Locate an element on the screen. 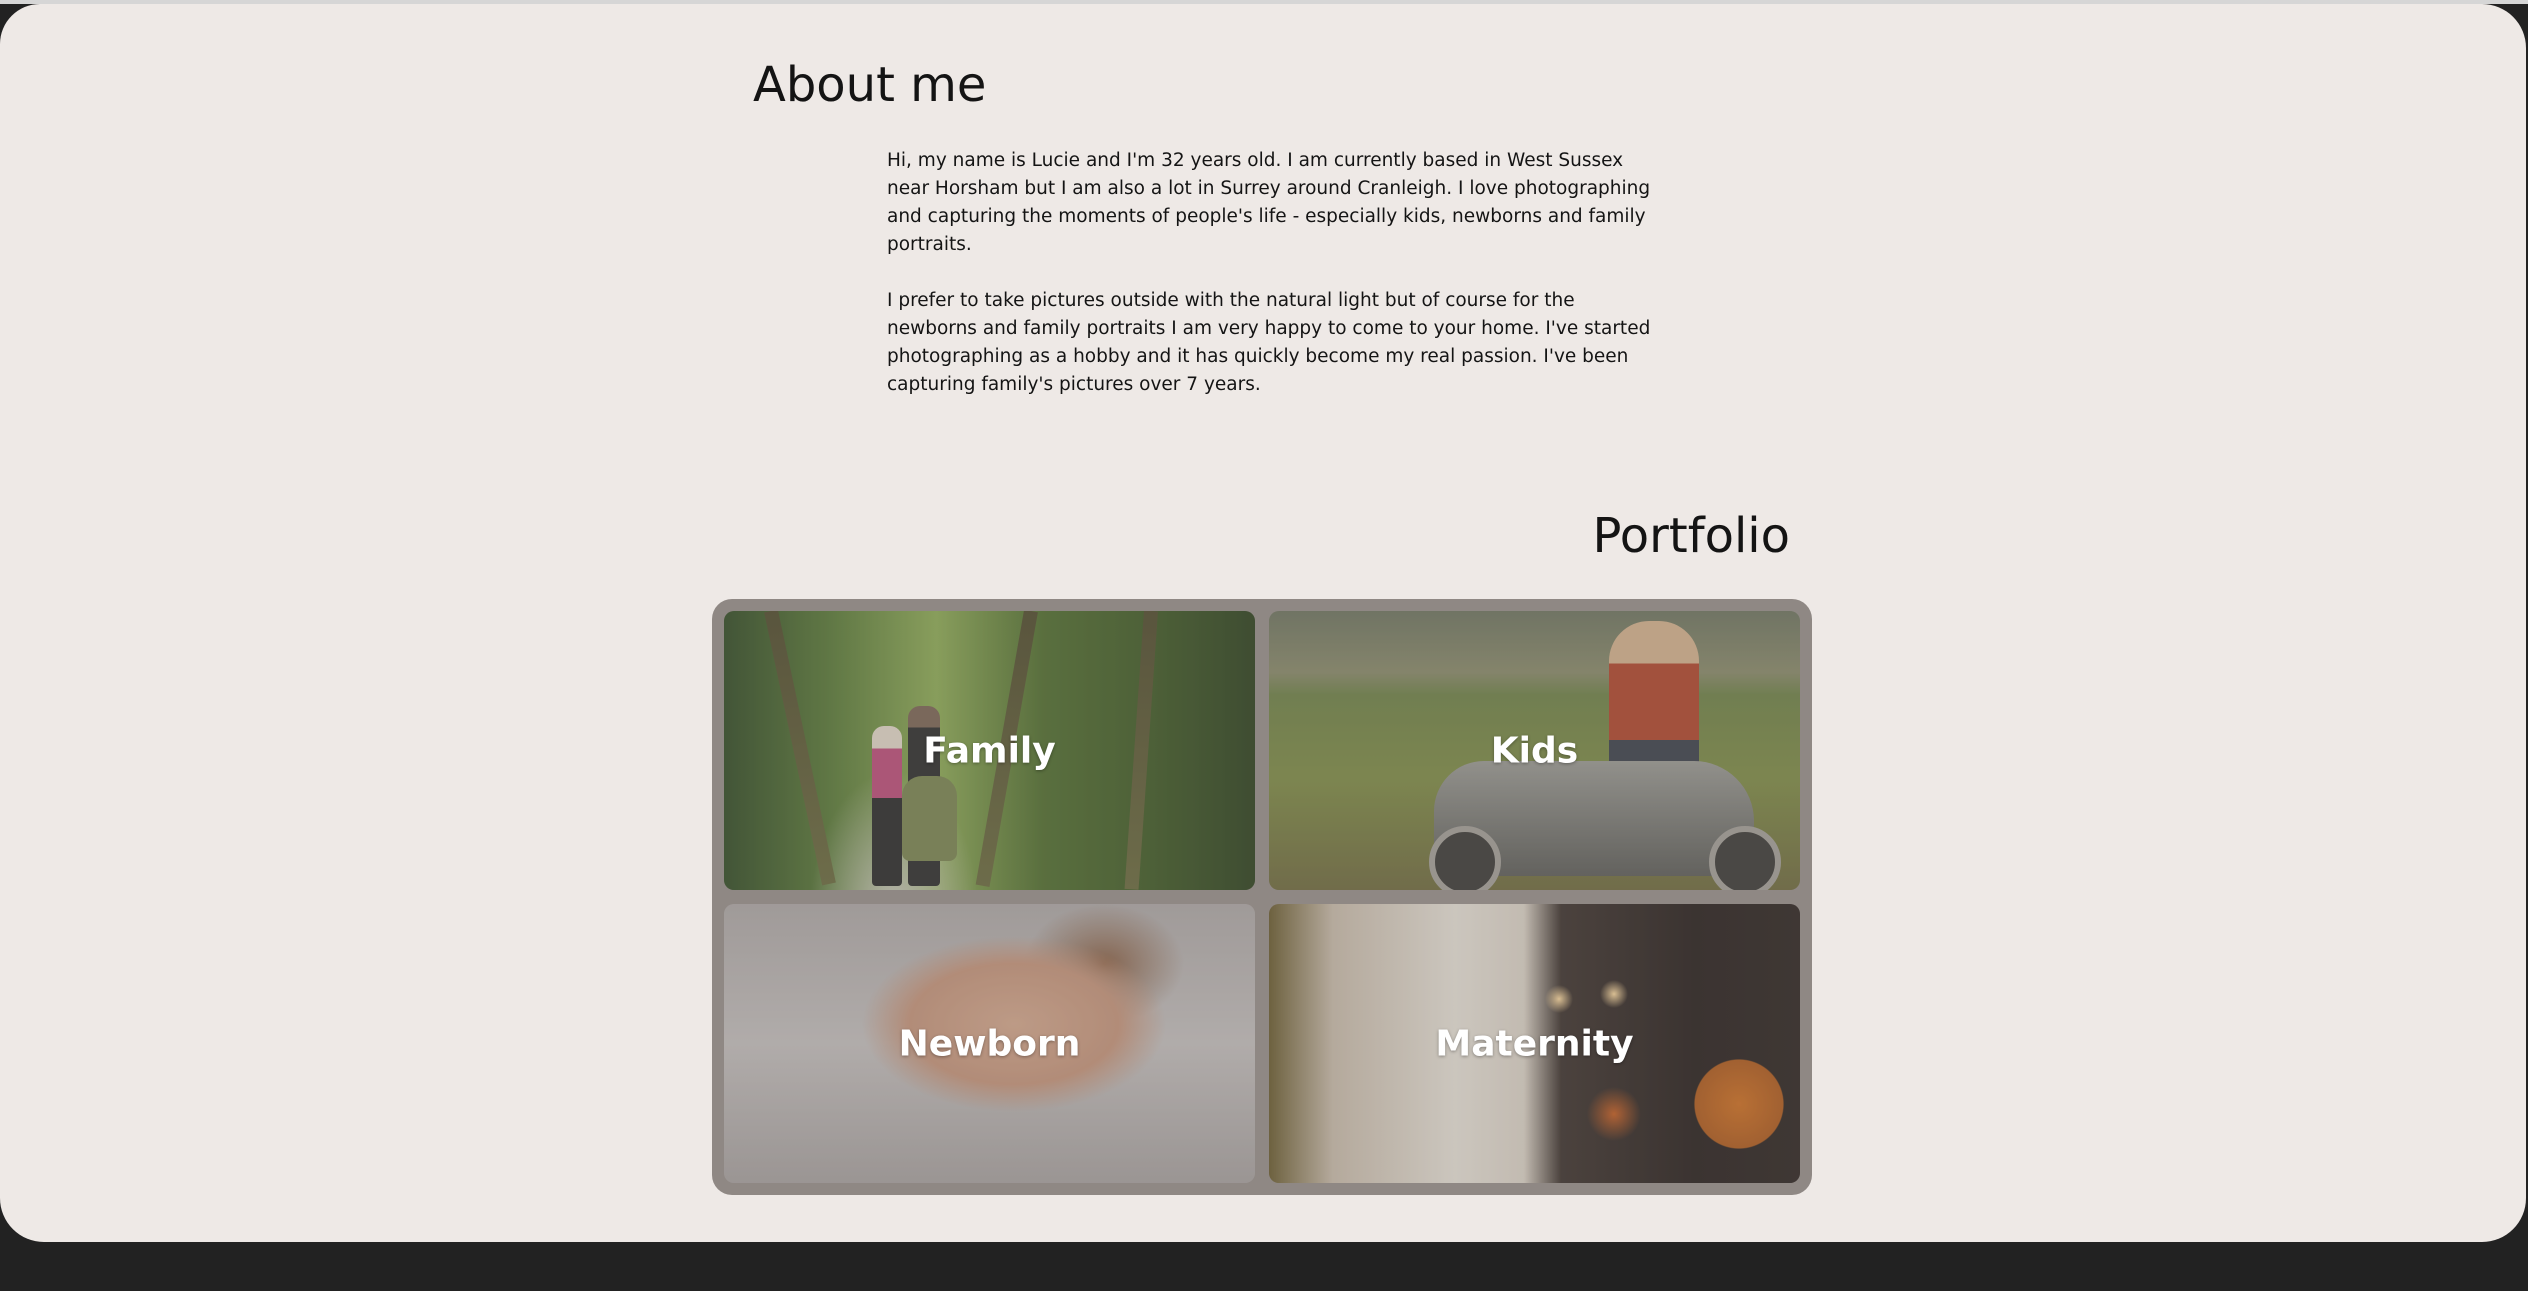  portfolio-tile-family: Family is located at coordinates (989, 750).